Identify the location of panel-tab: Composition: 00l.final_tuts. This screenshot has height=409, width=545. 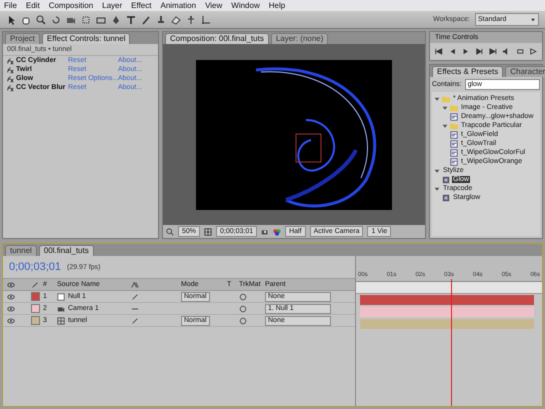
(217, 38).